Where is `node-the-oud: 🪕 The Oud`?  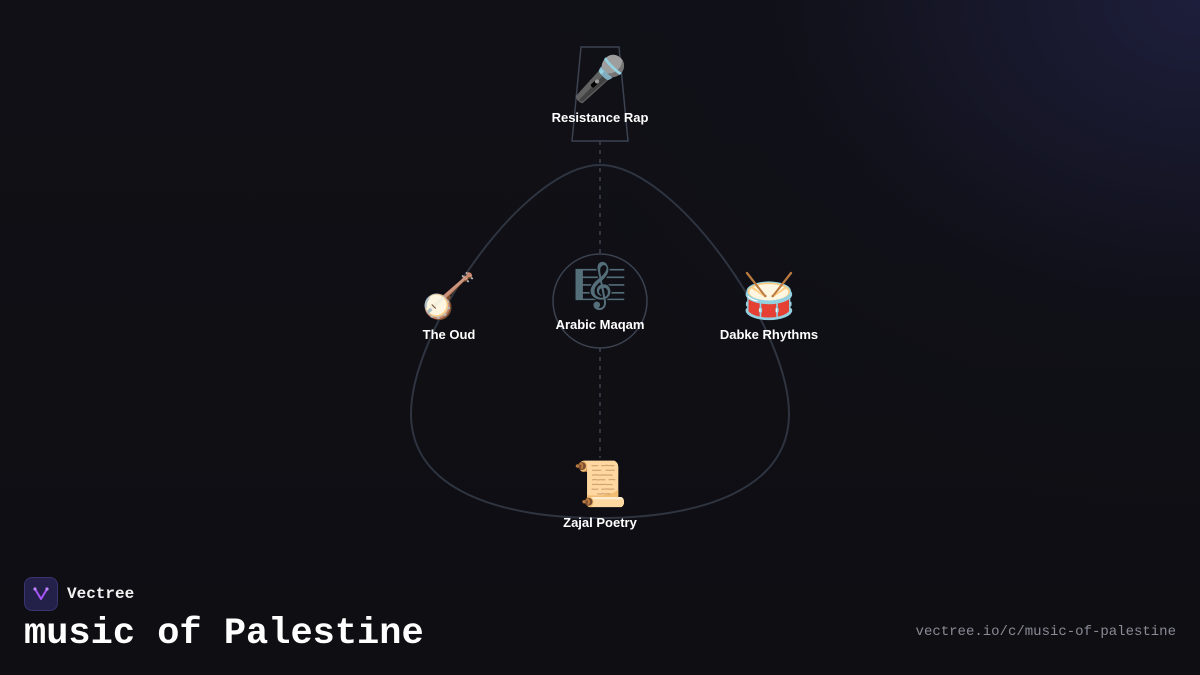 node-the-oud: 🪕 The Oud is located at coordinates (449, 306).